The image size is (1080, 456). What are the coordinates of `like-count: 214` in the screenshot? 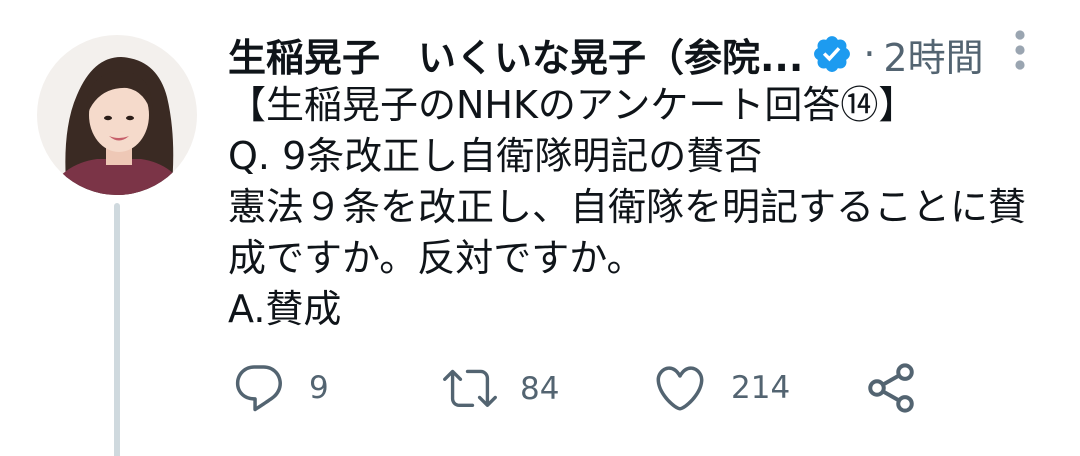 It's located at (761, 388).